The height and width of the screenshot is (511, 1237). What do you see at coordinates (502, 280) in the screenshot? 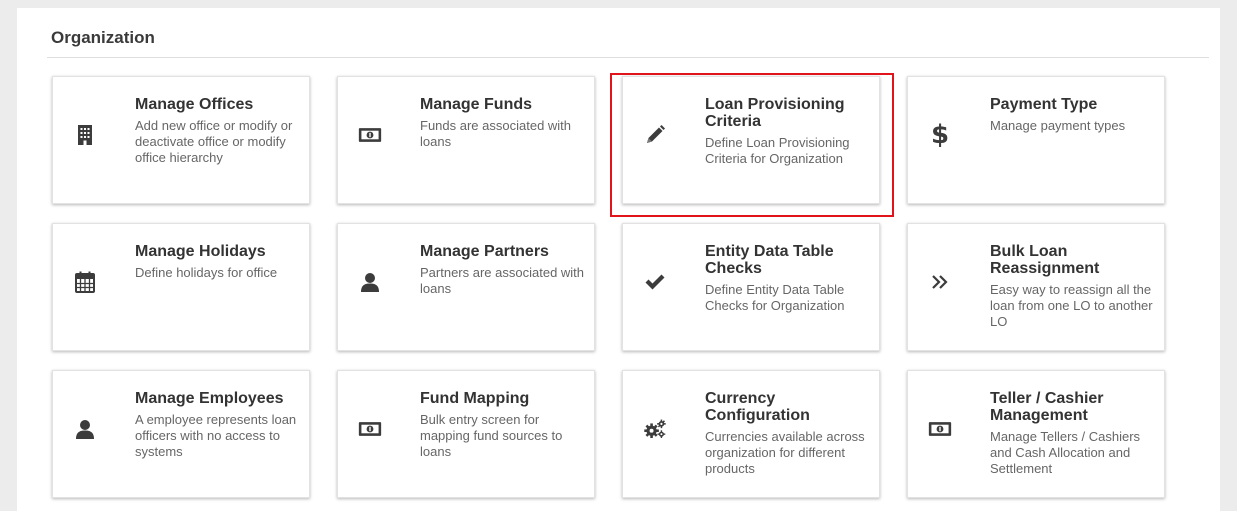
I see `card-description: Partners are associated with loans` at bounding box center [502, 280].